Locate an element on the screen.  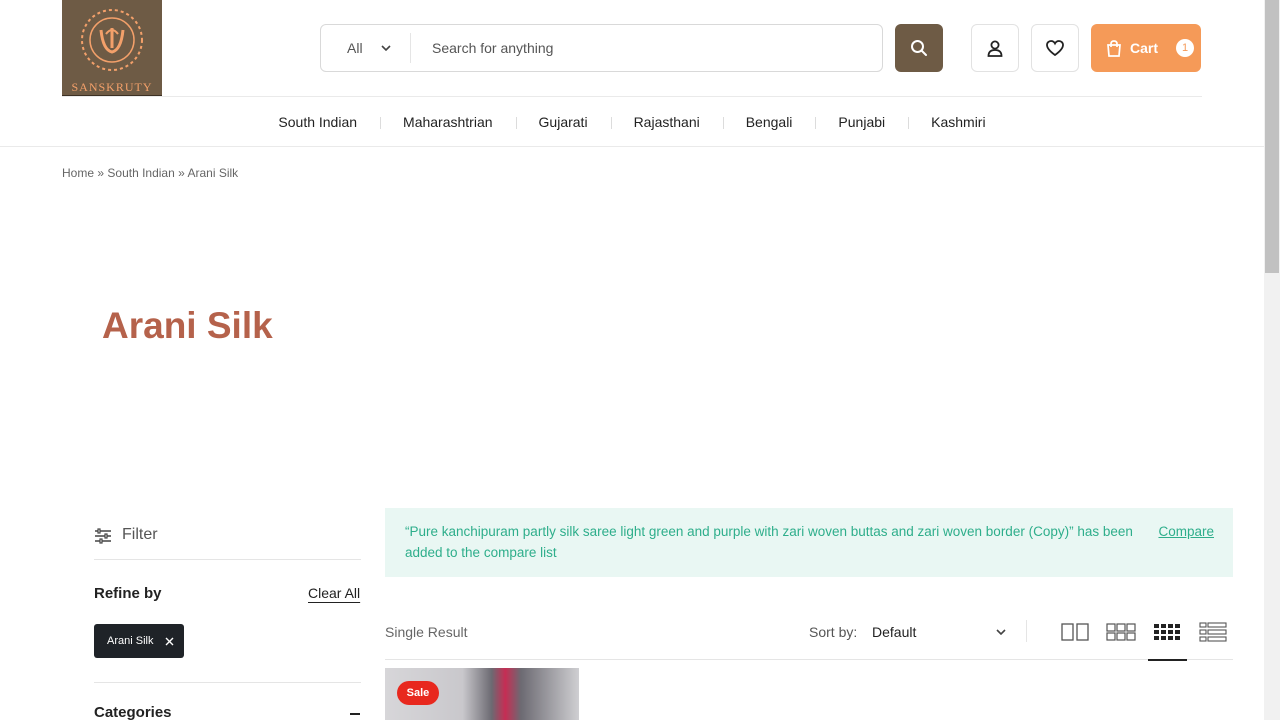
active-view-indicator is located at coordinates (1167, 660).